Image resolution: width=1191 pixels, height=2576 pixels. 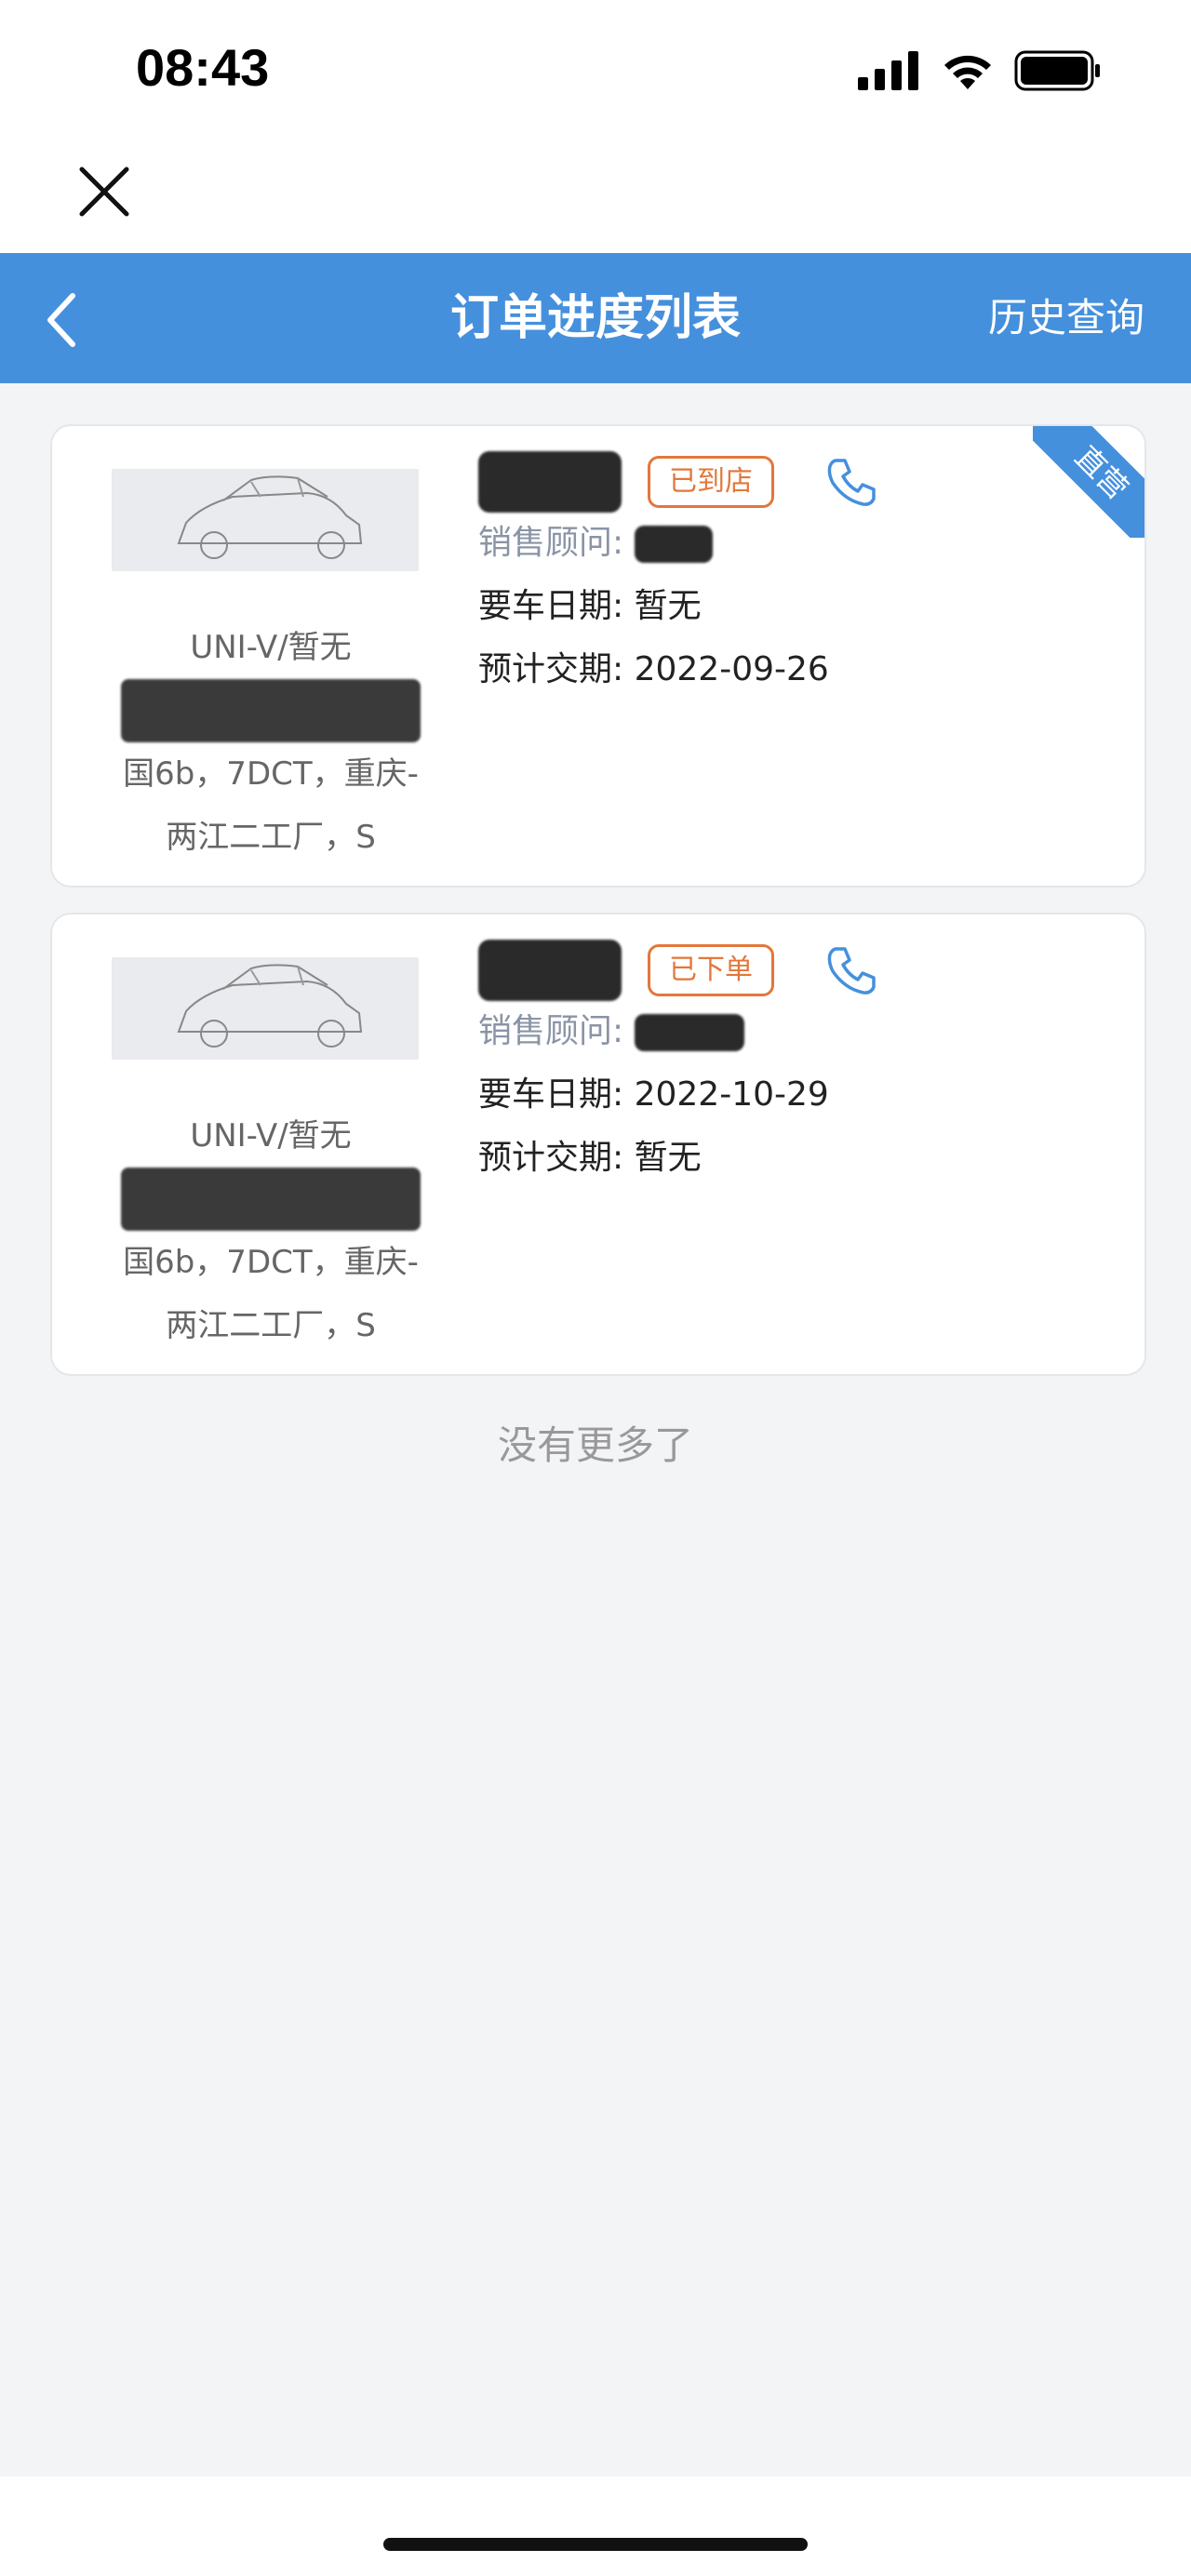 I want to click on signal-icon, so click(x=888, y=70).